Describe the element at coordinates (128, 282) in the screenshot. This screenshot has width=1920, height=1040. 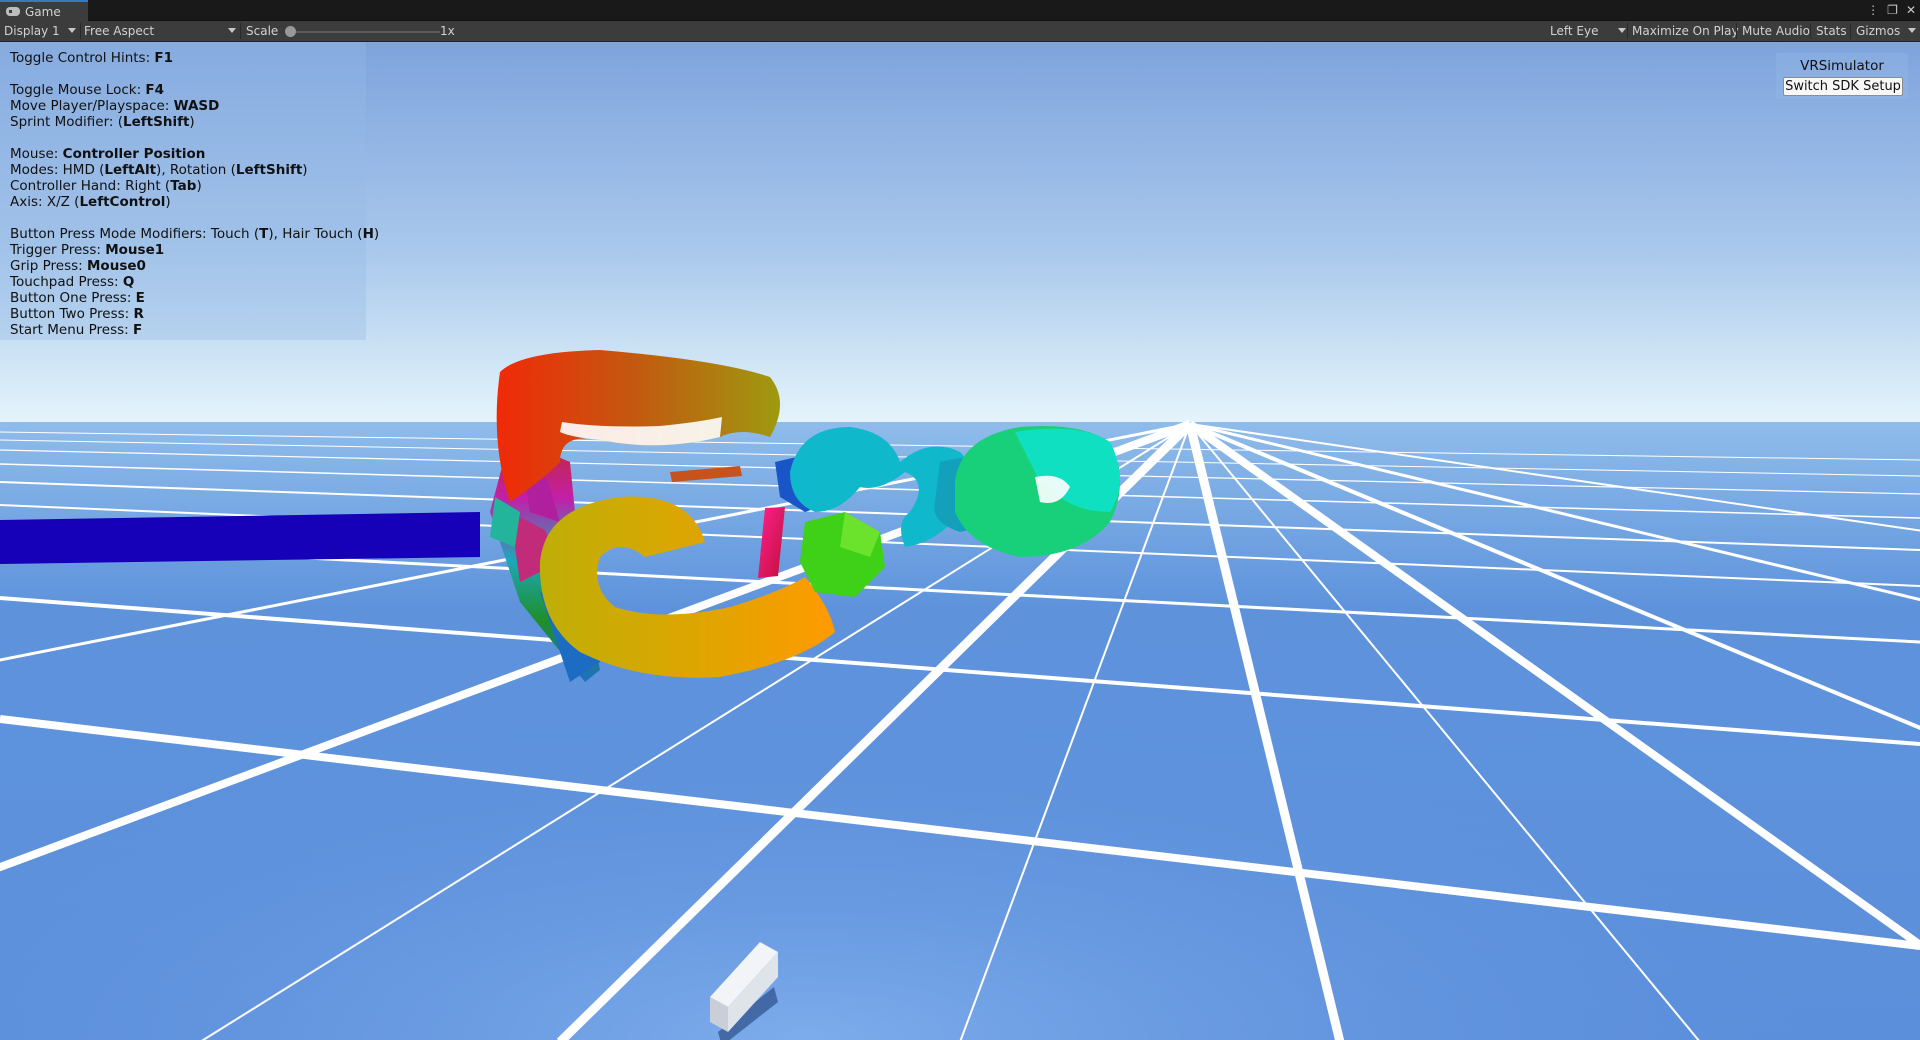
I see `hint-key: Q` at that location.